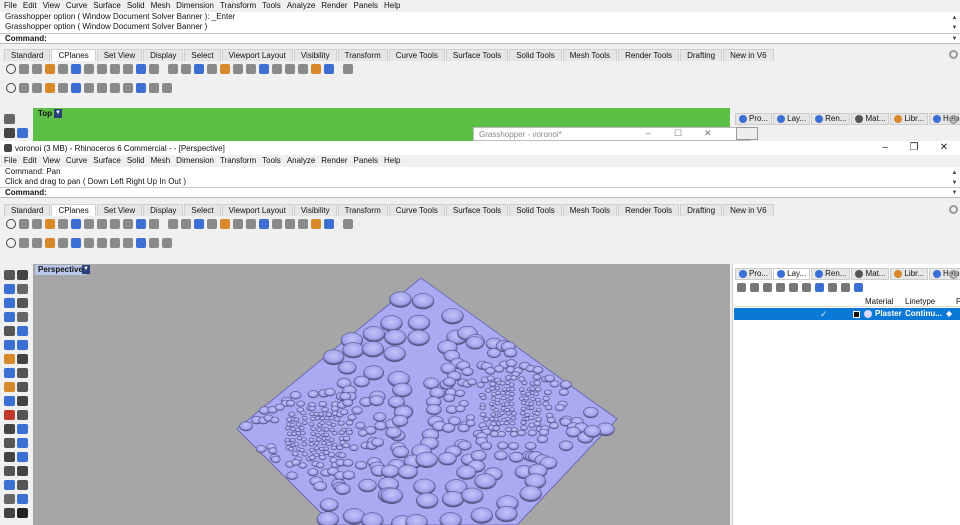 This screenshot has height=525, width=960. Describe the element at coordinates (329, 69) in the screenshot. I see `cplane-copy-icon` at that location.